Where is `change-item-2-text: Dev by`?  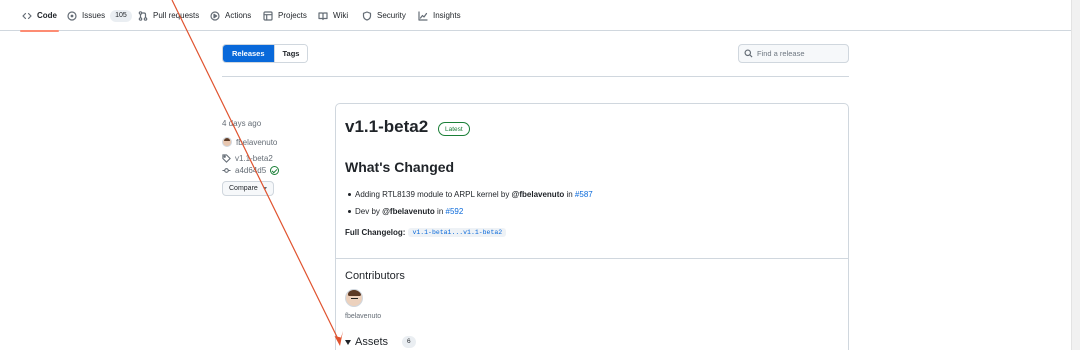
change-item-2-text: Dev by is located at coordinates (369, 211).